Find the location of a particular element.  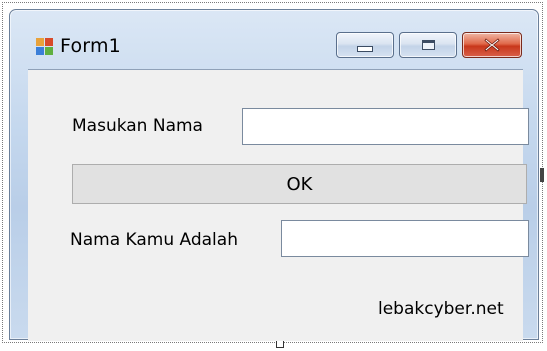

right-resize-handle is located at coordinates (542, 175).